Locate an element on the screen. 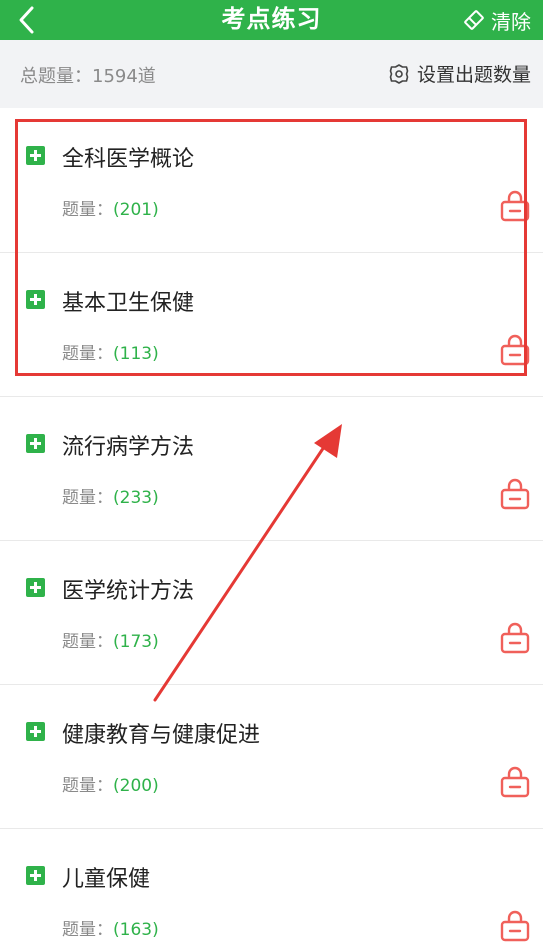 The image size is (543, 947). annotation-arrow-head is located at coordinates (328, 441).